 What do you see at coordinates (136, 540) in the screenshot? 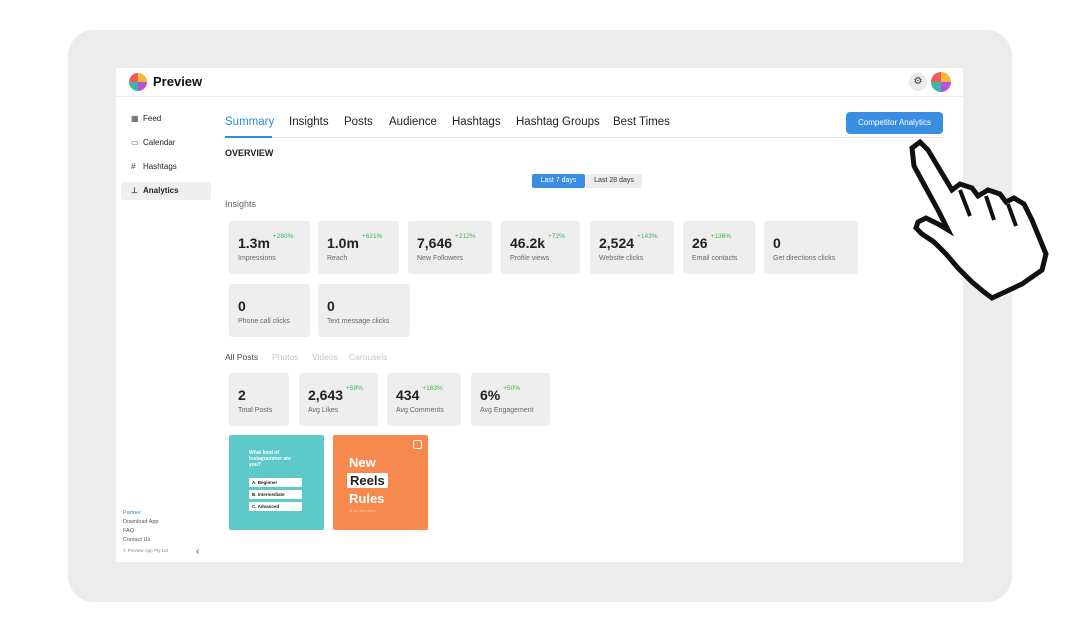
I see `contact-us-link: Contact Us` at bounding box center [136, 540].